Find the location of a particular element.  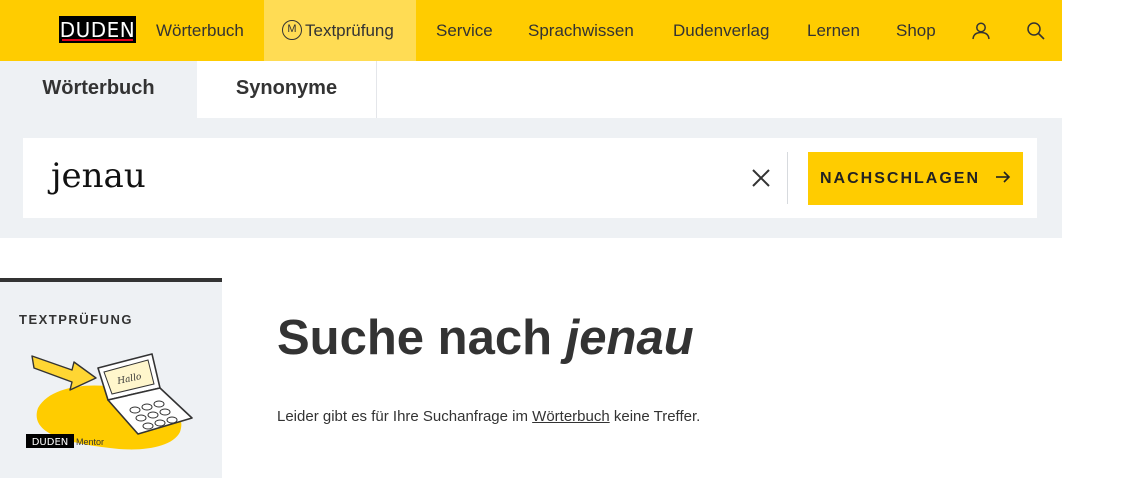

logo-text: DUDEN is located at coordinates (97, 30).